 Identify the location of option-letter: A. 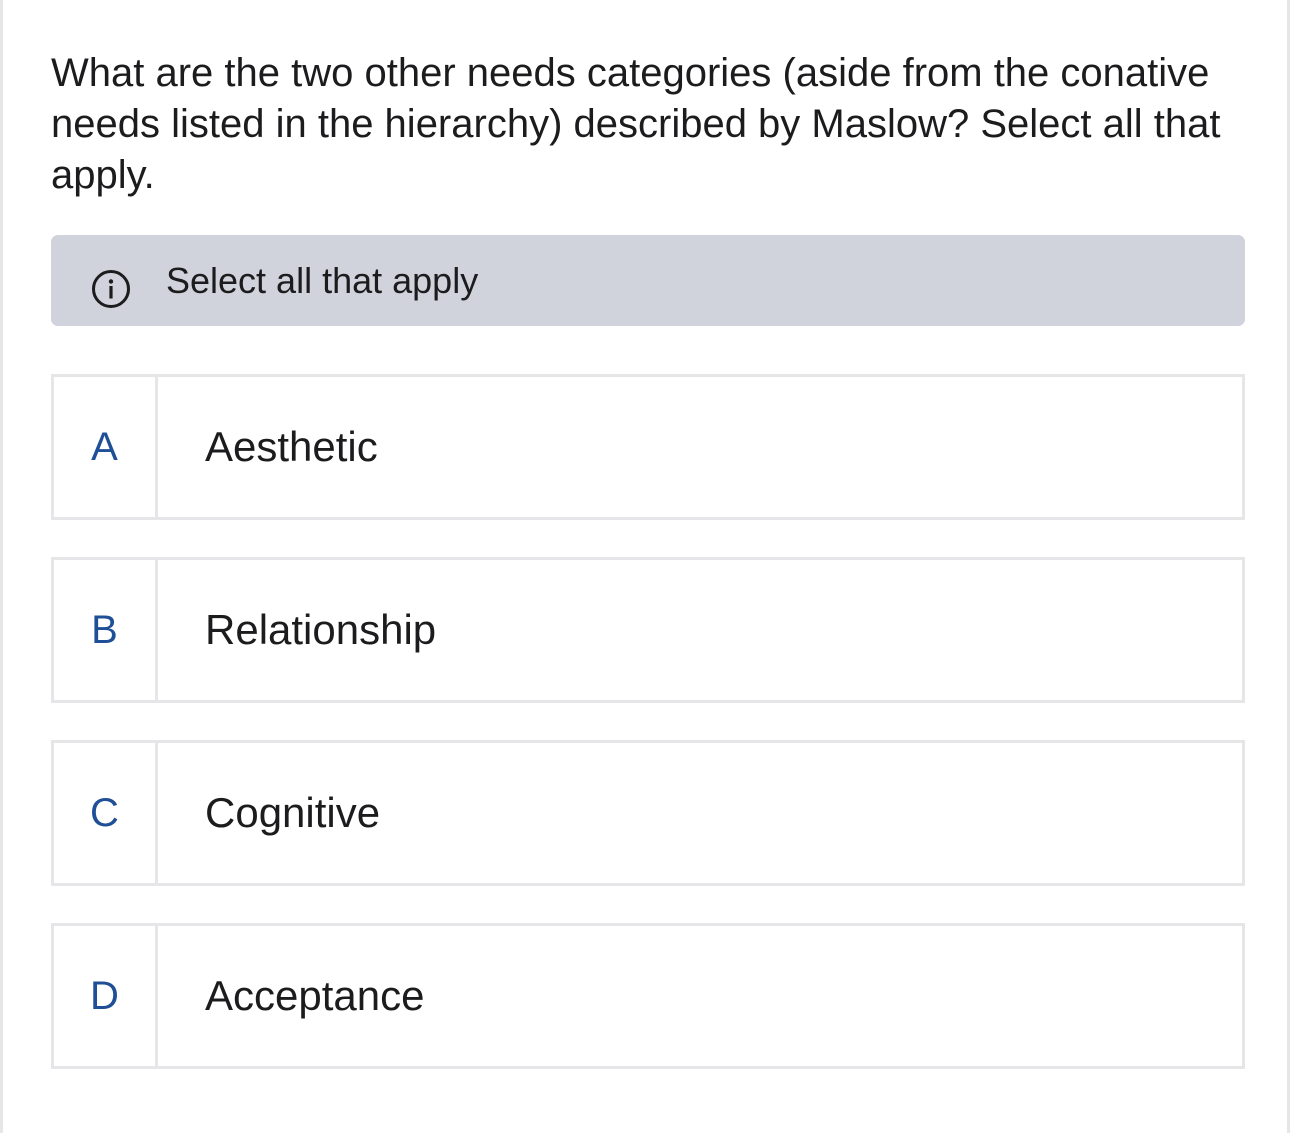
(104, 447).